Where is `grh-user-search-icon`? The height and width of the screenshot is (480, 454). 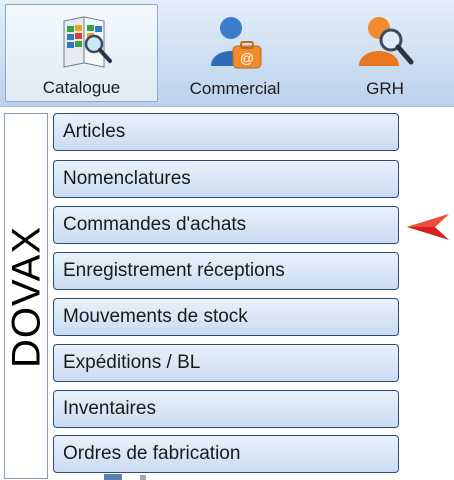
grh-user-search-icon is located at coordinates (386, 41).